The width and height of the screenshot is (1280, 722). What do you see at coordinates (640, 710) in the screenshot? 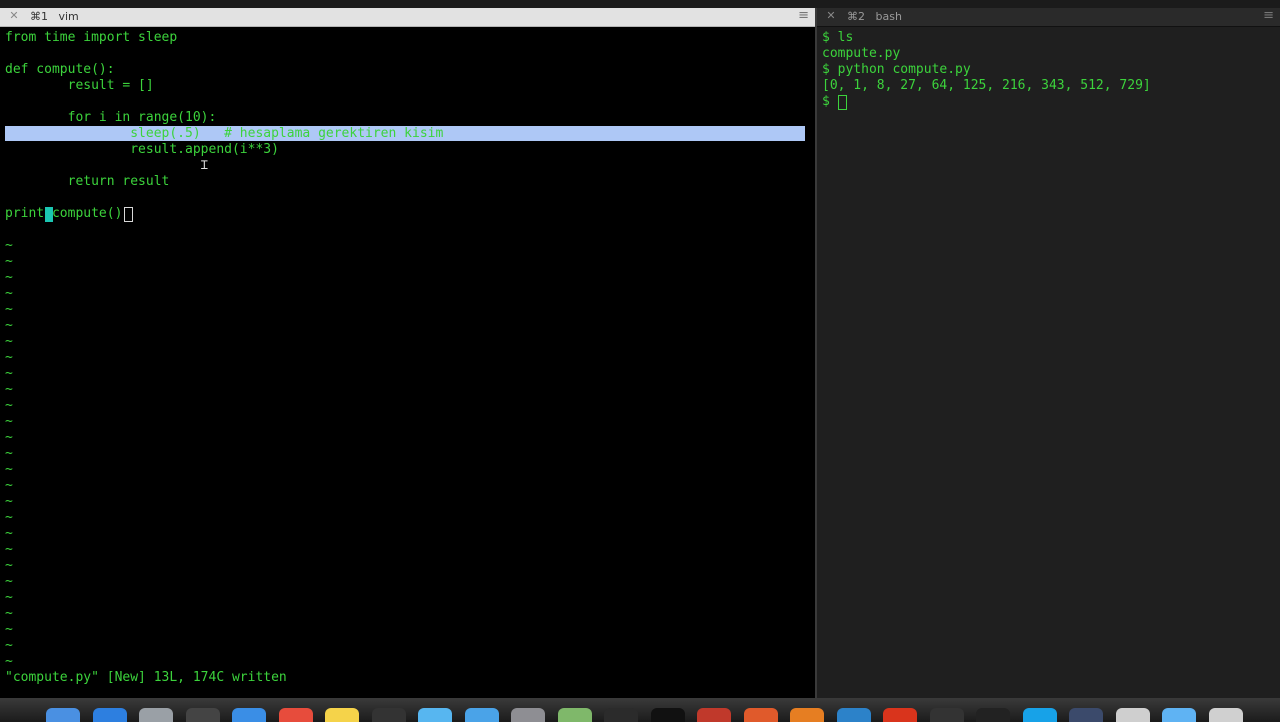
I see `dock` at bounding box center [640, 710].